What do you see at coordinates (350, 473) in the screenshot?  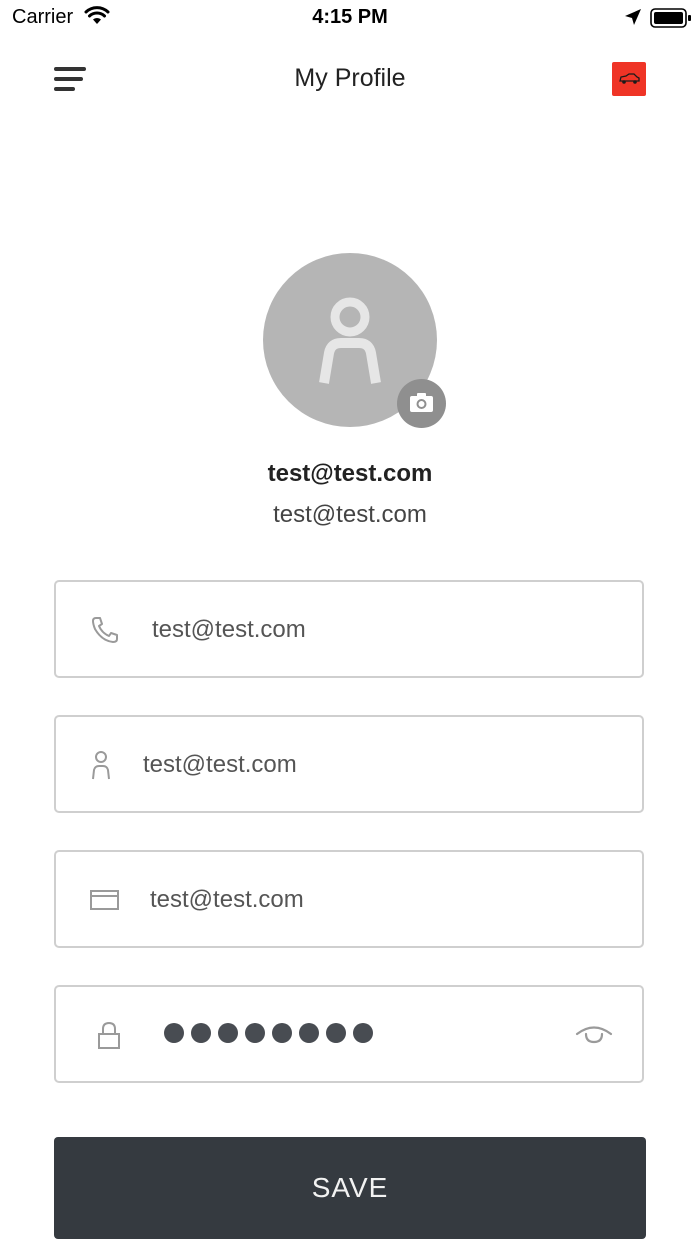 I see `profile-name: test@test.com` at bounding box center [350, 473].